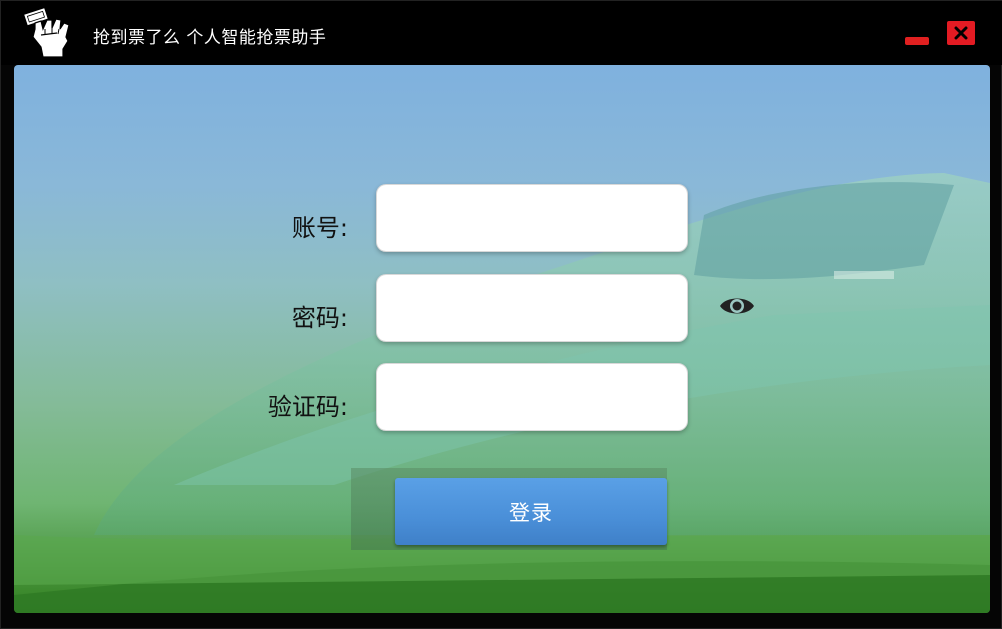  I want to click on login-button-label: 登录, so click(531, 512).